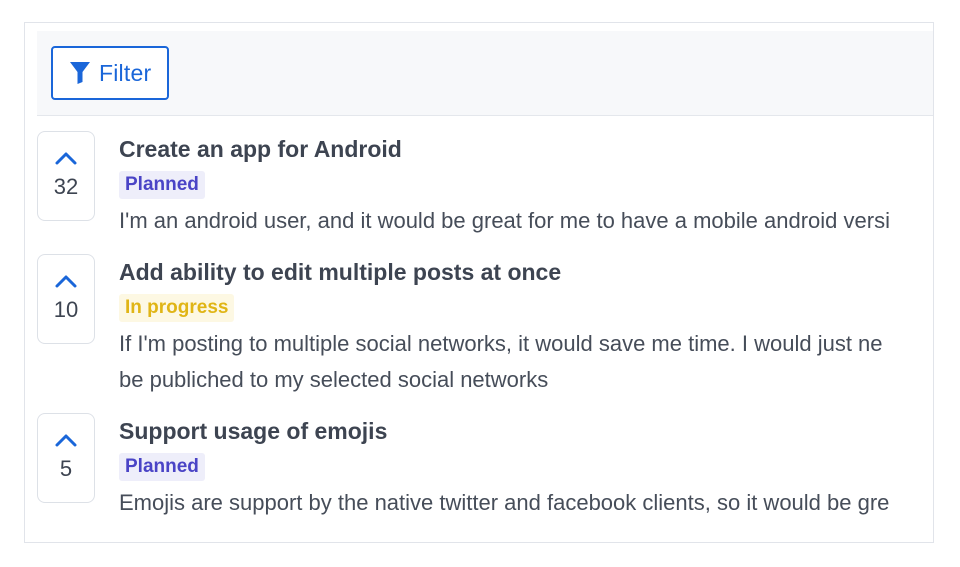  What do you see at coordinates (66, 309) in the screenshot?
I see `vote-count: 10` at bounding box center [66, 309].